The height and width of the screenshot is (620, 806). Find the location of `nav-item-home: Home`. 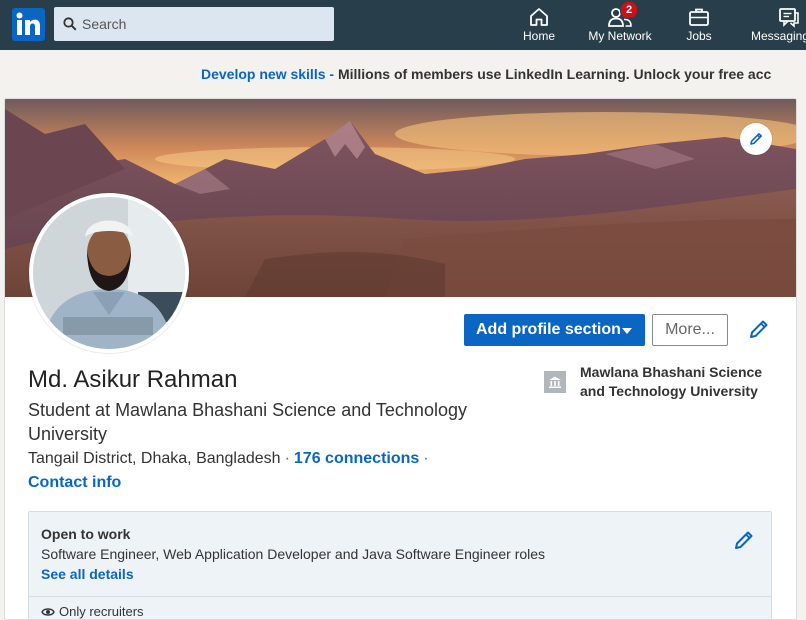

nav-item-home: Home is located at coordinates (539, 25).